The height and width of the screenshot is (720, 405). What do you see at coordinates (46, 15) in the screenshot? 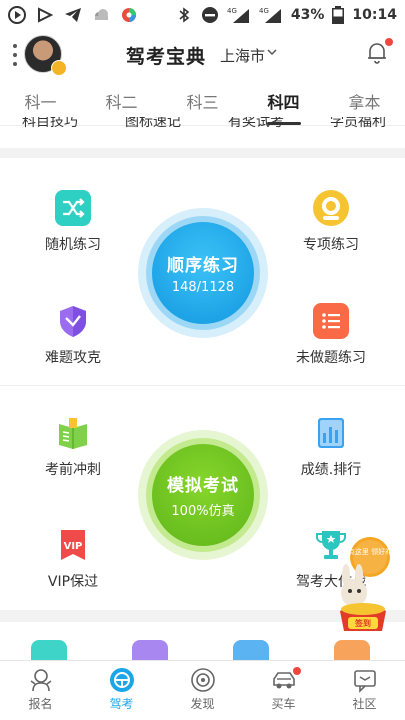
I see `play-outline-icon` at bounding box center [46, 15].